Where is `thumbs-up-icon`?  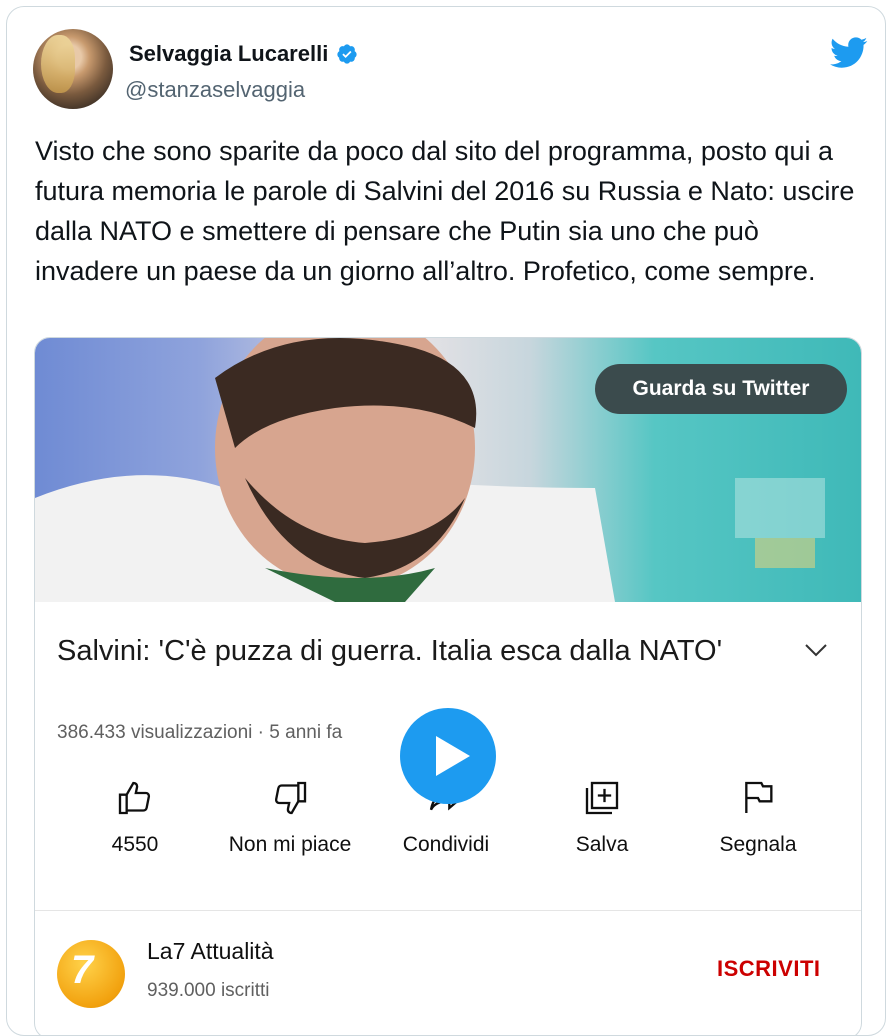 thumbs-up-icon is located at coordinates (134, 798).